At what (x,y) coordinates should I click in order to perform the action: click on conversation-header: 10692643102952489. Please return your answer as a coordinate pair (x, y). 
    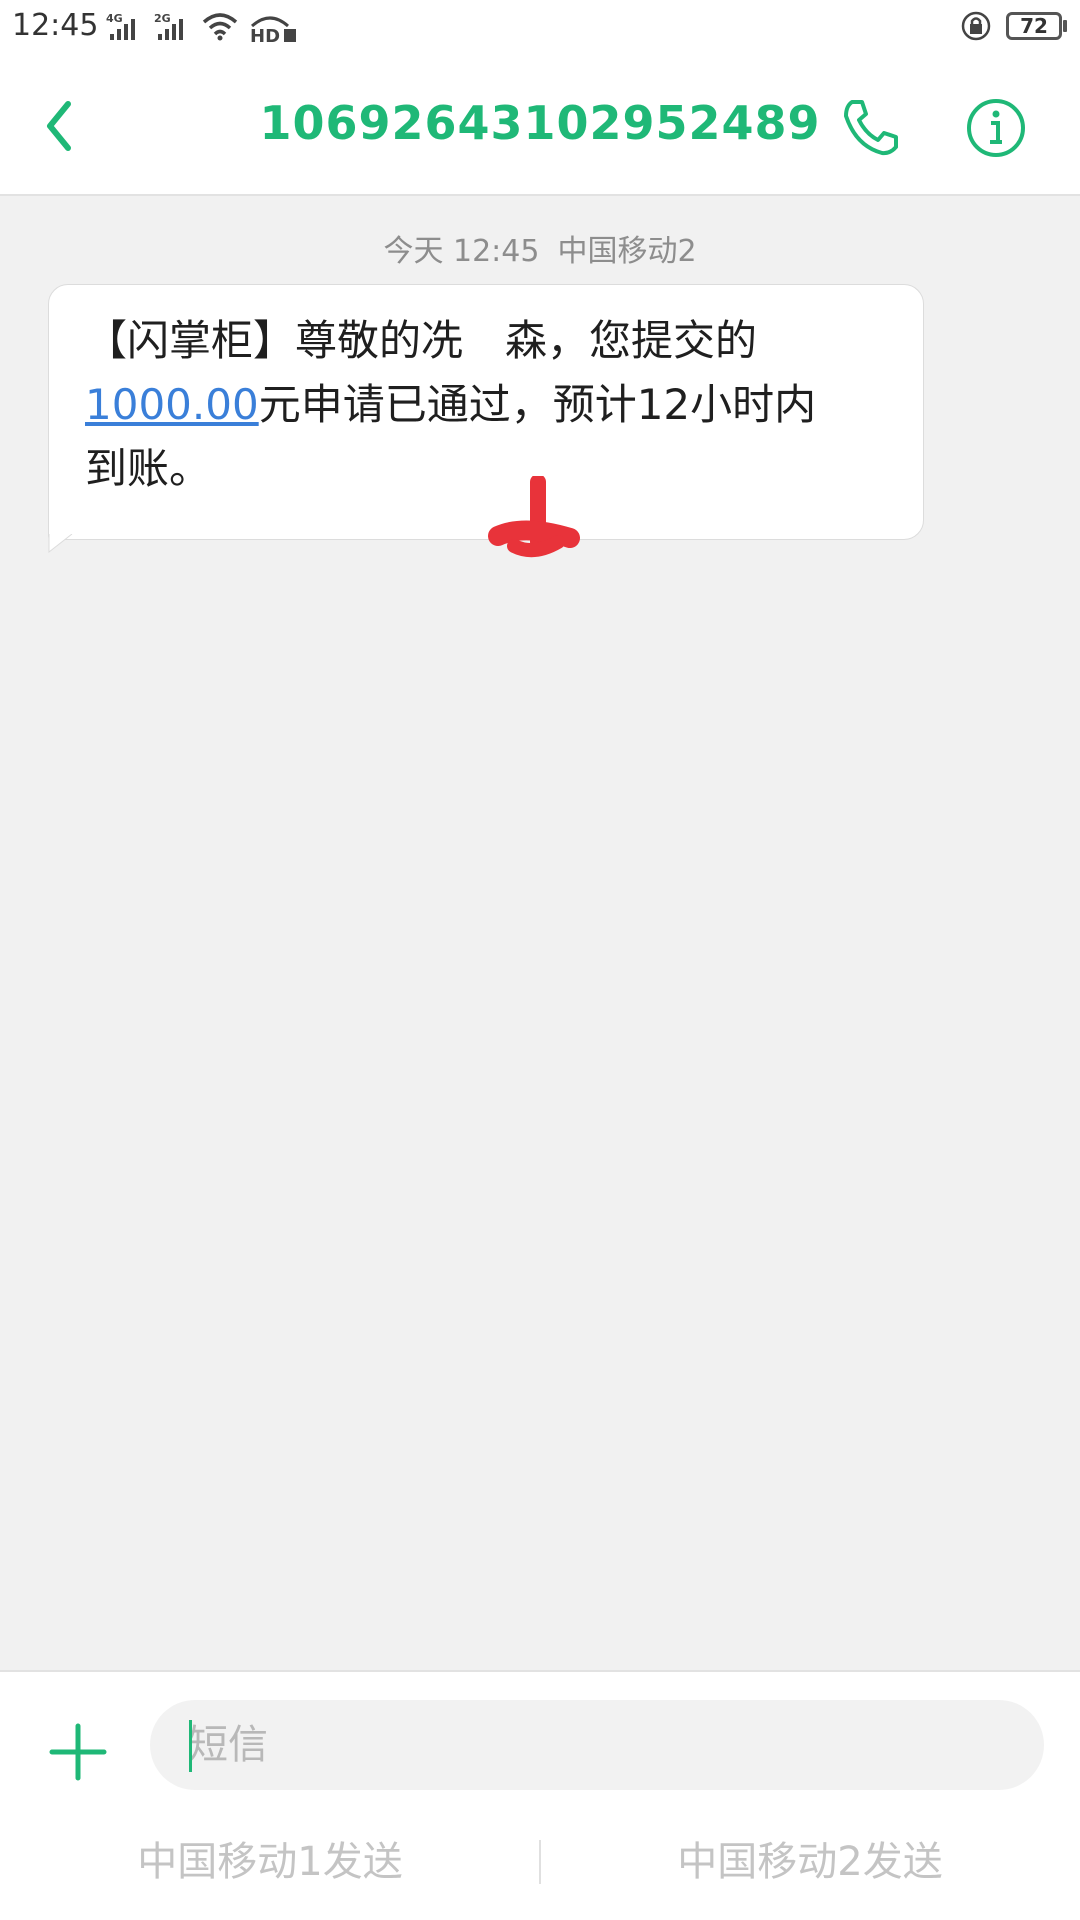
    Looking at the image, I should click on (540, 126).